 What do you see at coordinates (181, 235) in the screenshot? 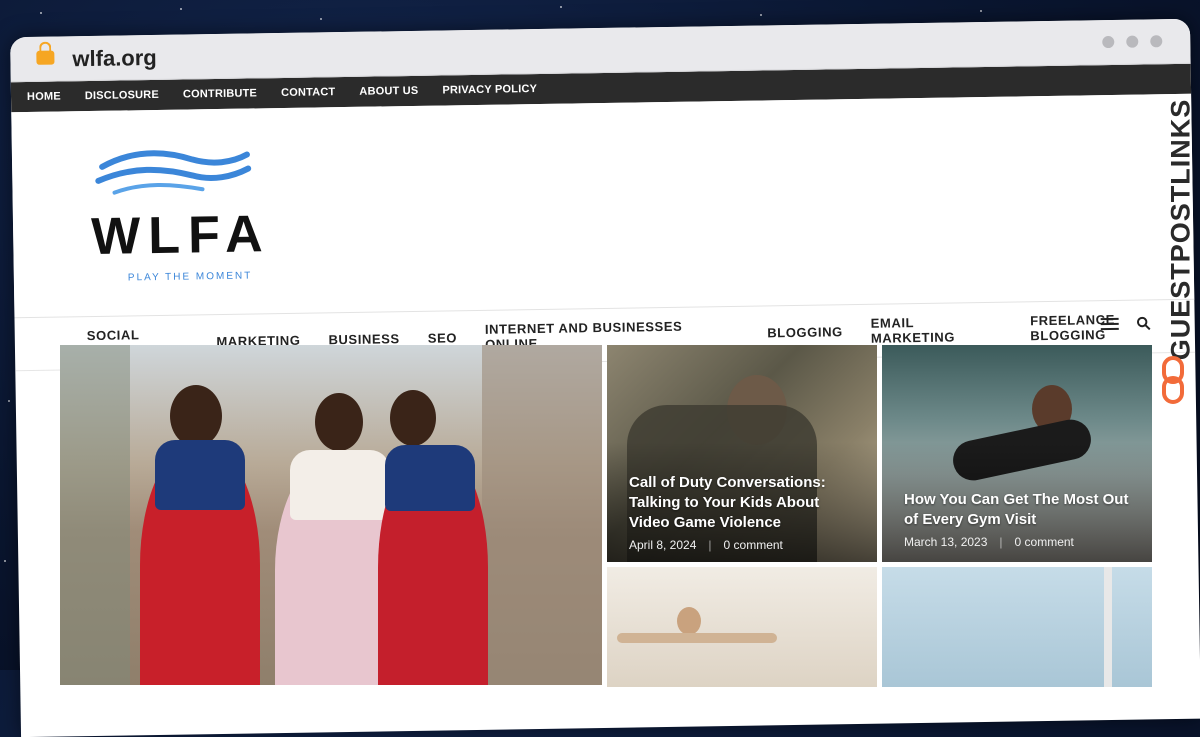
I see `site-logo-text: WLFA` at bounding box center [181, 235].